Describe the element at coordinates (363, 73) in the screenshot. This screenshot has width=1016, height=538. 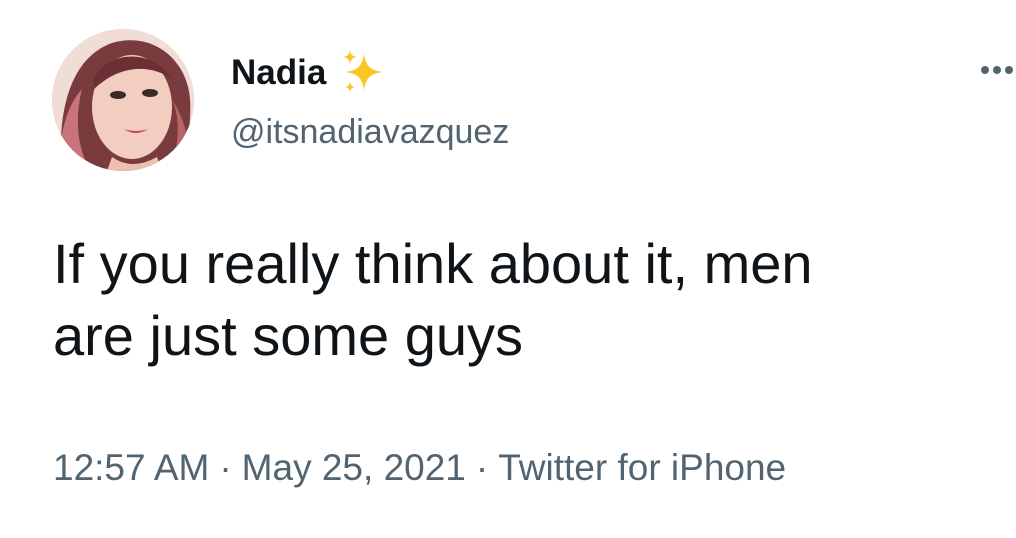
I see `sparkles-icon` at that location.